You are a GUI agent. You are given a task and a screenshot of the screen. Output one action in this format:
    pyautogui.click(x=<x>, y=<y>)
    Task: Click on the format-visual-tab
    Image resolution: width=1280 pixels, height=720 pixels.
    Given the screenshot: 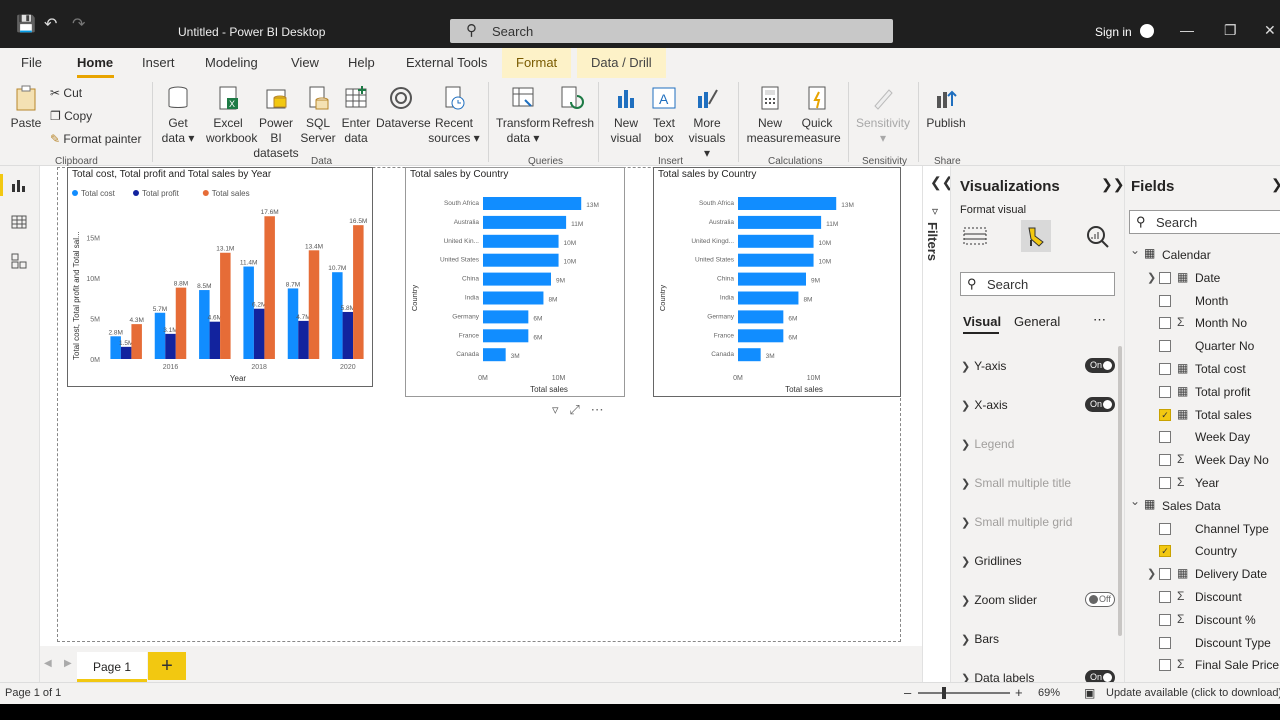 What is the action you would take?
    pyautogui.click(x=1036, y=236)
    